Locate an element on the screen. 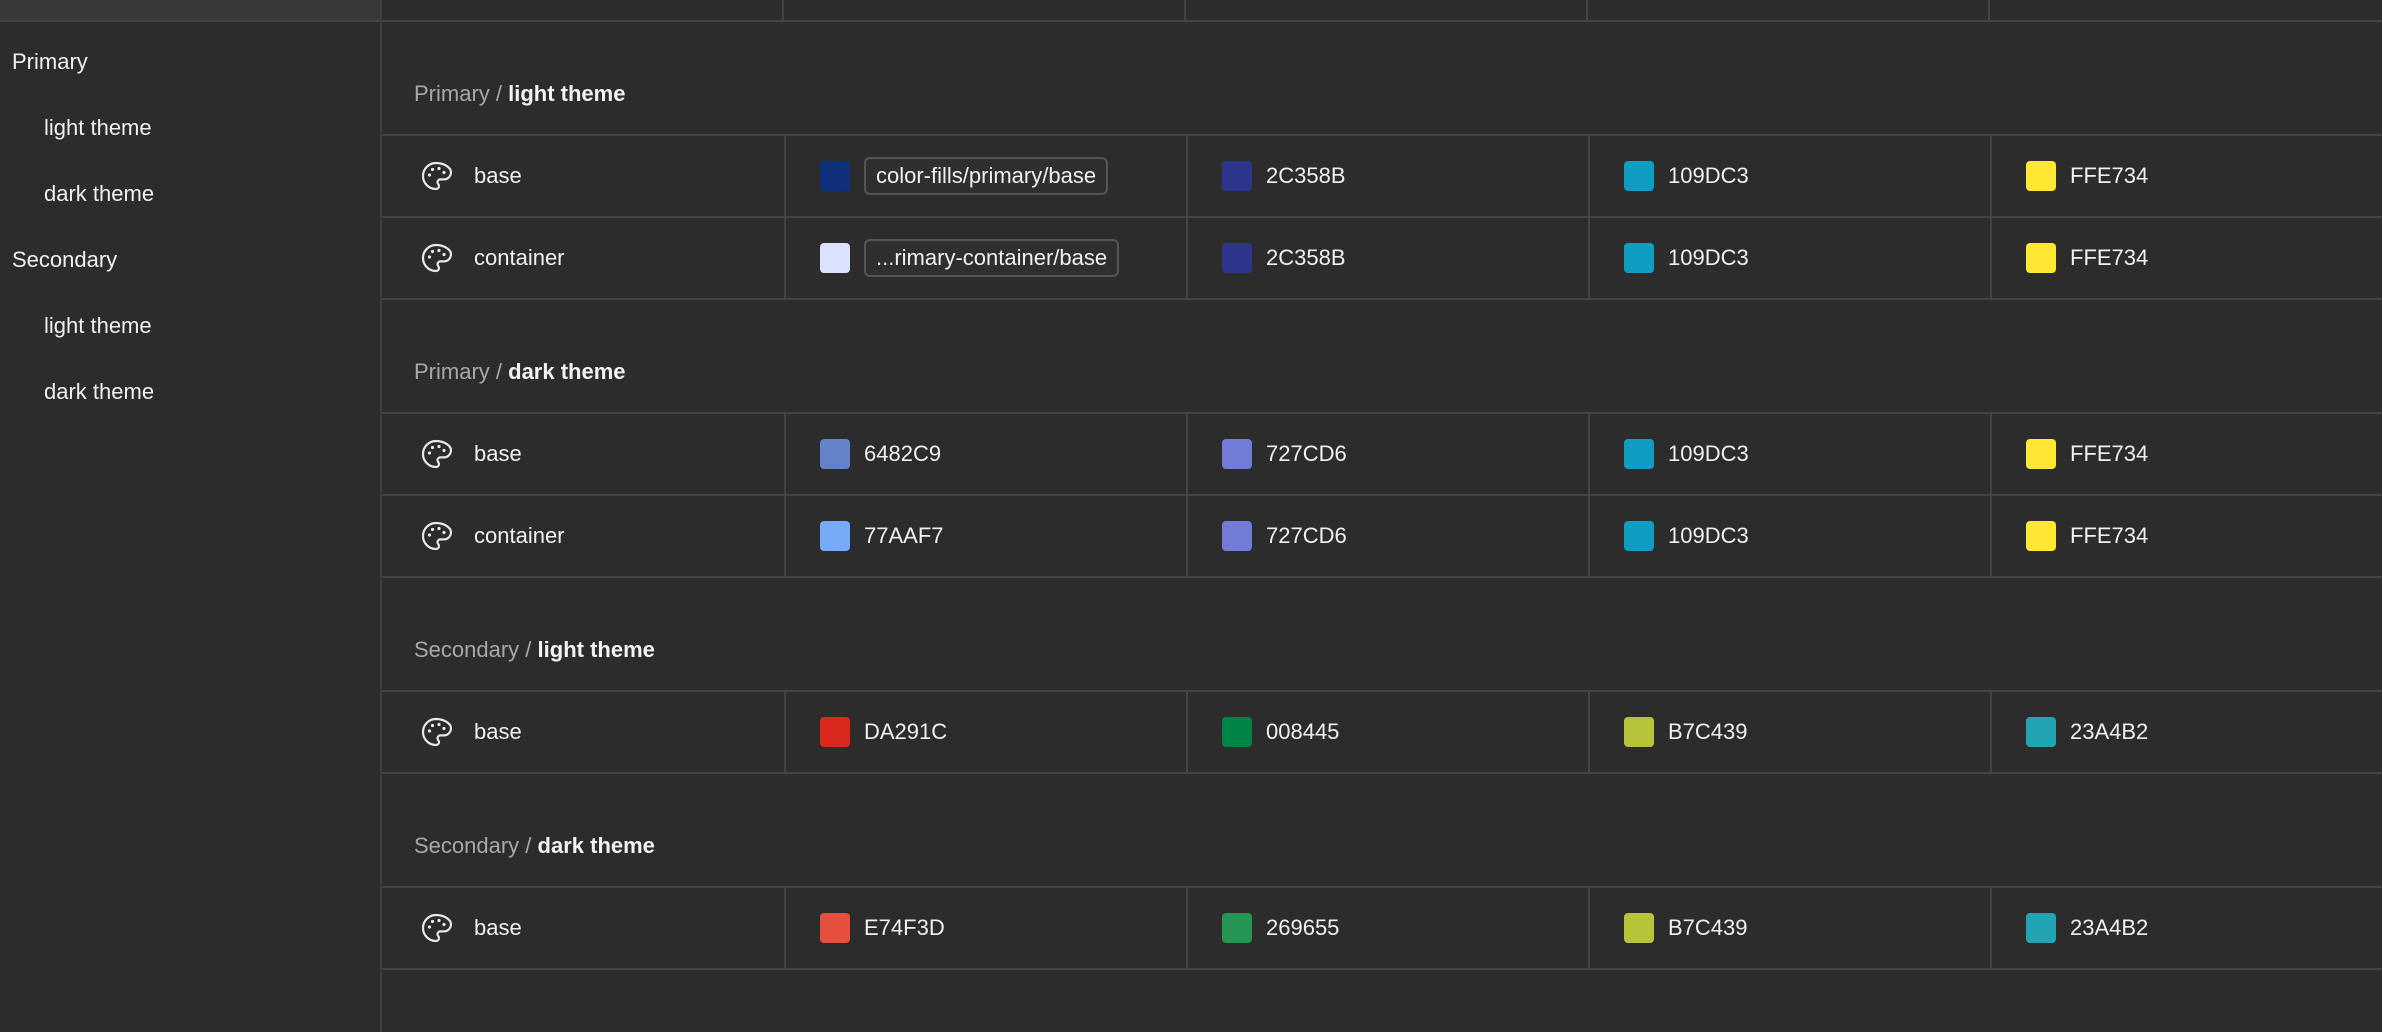 This screenshot has height=1032, width=2382. hex-value: 6482C9 is located at coordinates (903, 453).